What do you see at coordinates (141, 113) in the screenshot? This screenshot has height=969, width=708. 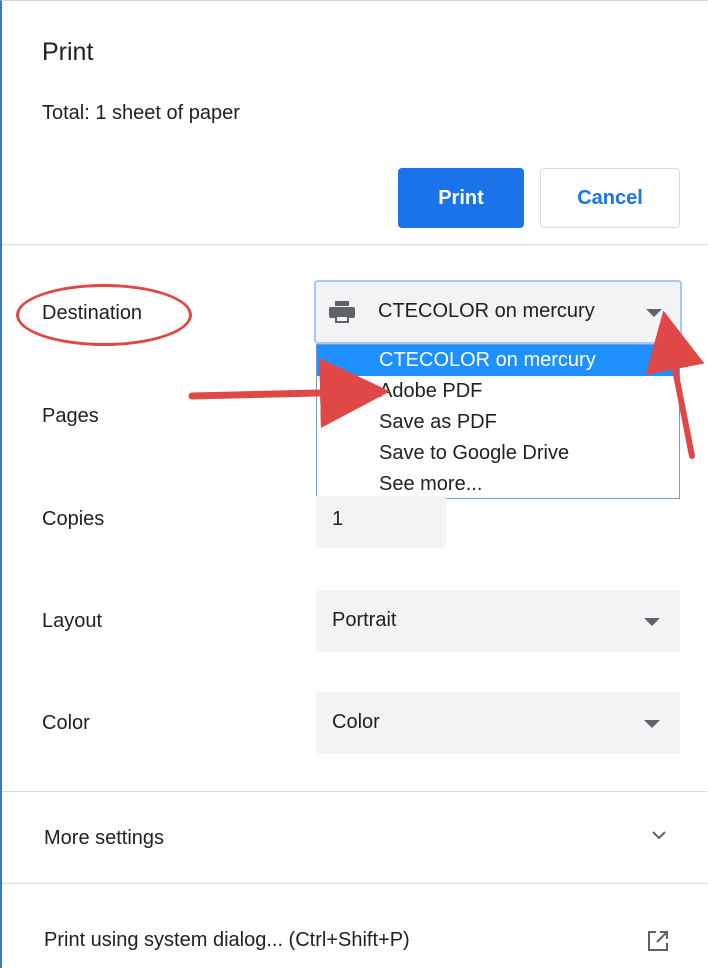 I see `sheet-total: Total: 1 sheet of paper` at bounding box center [141, 113].